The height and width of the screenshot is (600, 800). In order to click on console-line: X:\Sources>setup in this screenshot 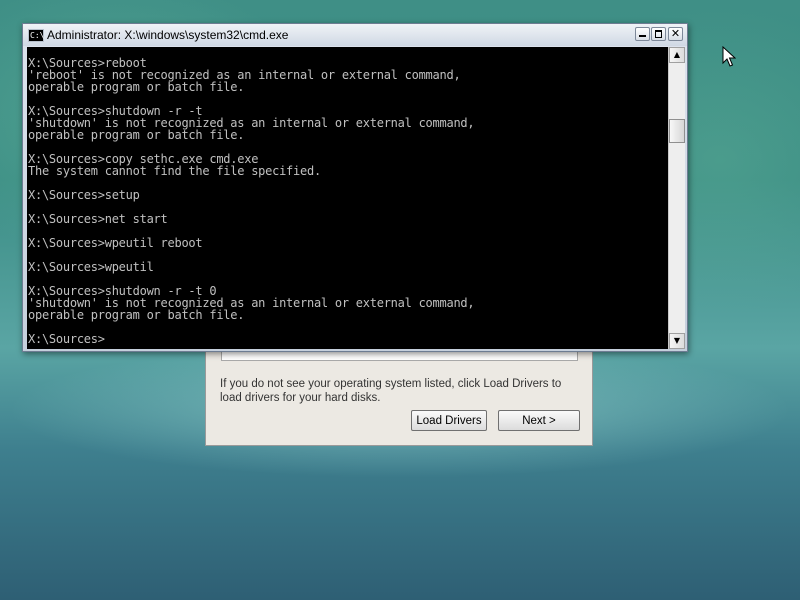, I will do `click(84, 195)`.